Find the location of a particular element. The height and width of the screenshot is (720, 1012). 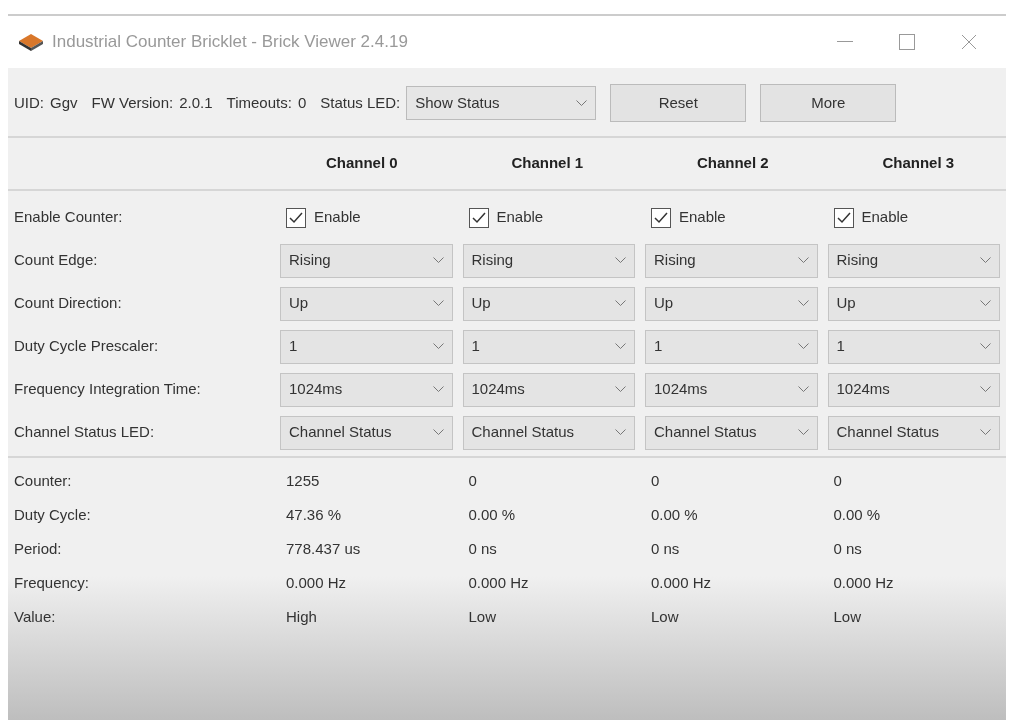

setting-label: Frequency Integration Time: is located at coordinates (108, 389).